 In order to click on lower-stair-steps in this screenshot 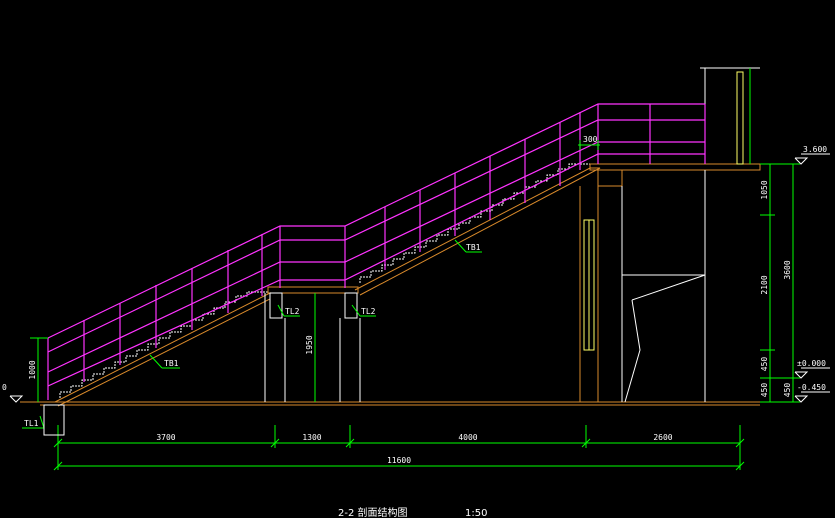, I will do `click(163, 344)`.